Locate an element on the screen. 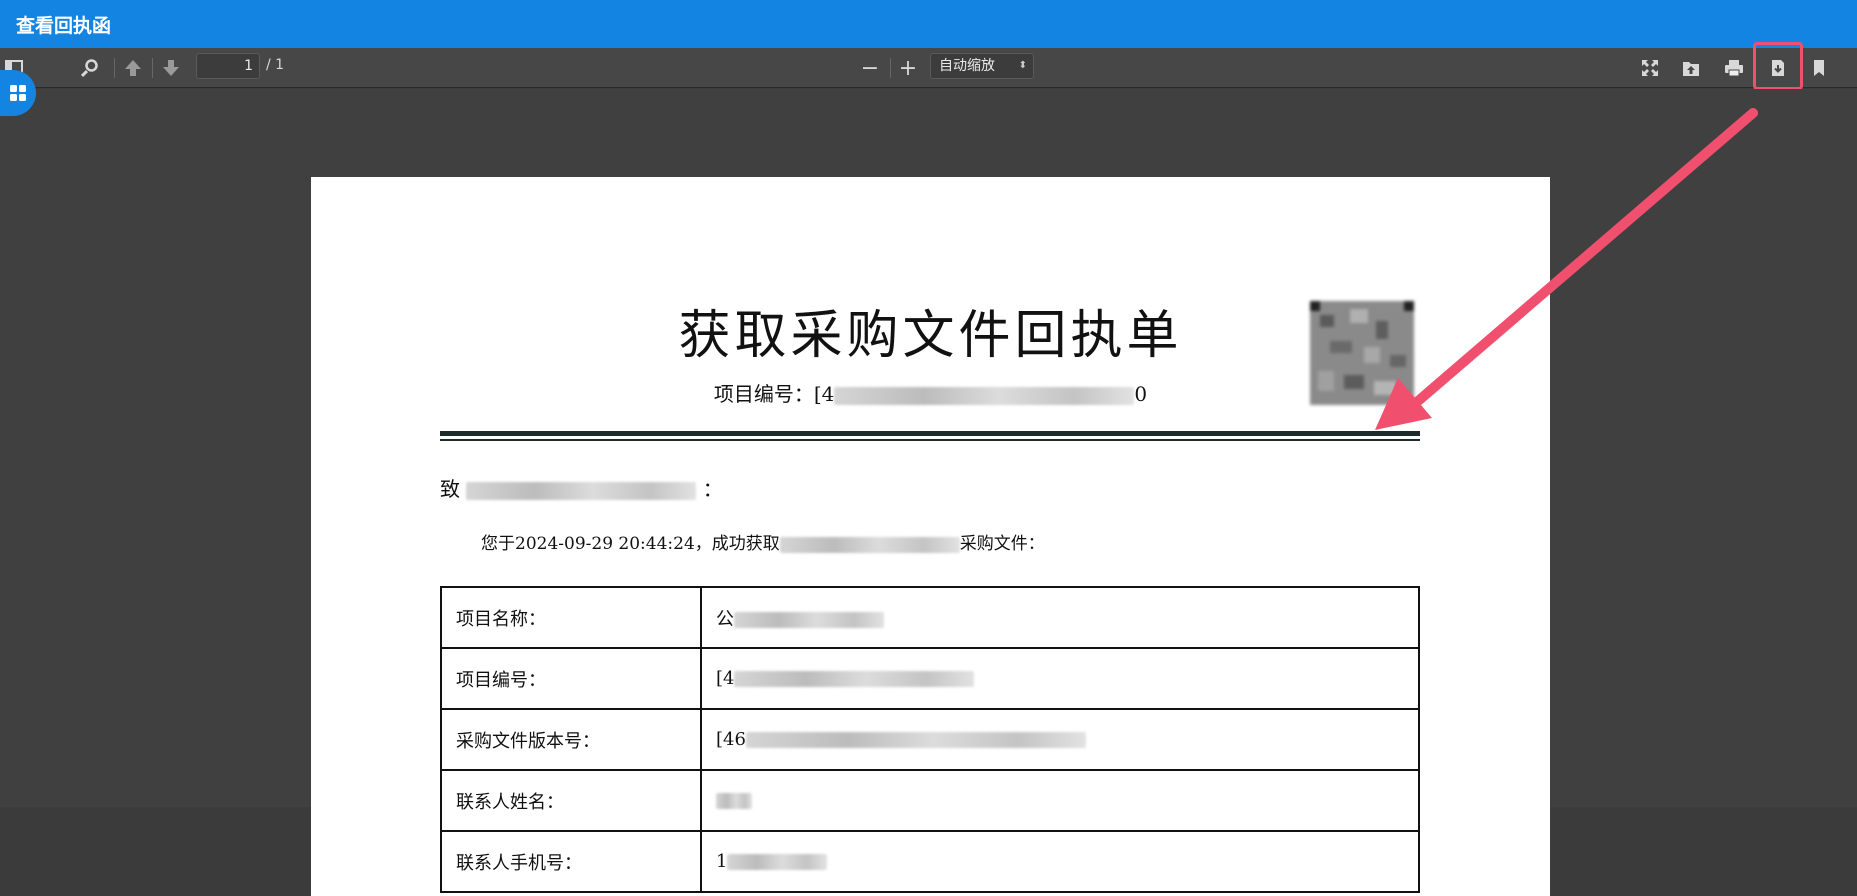 This screenshot has width=1857, height=896. arrow-up-icon is located at coordinates (133, 68).